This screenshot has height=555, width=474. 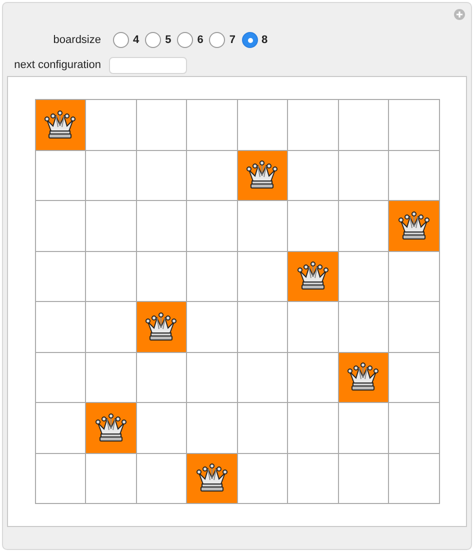 I want to click on radio-label: 7, so click(x=232, y=40).